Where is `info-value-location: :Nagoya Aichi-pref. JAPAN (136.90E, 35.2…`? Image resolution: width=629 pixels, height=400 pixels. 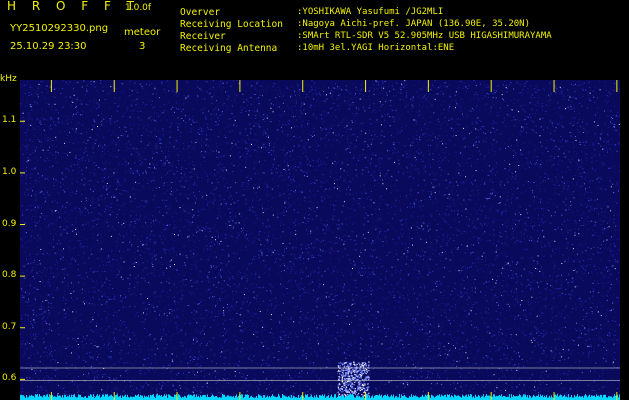
info-value-location: :Nagoya Aichi-pref. JAPAN (136.90E, 35.2… is located at coordinates (413, 24).